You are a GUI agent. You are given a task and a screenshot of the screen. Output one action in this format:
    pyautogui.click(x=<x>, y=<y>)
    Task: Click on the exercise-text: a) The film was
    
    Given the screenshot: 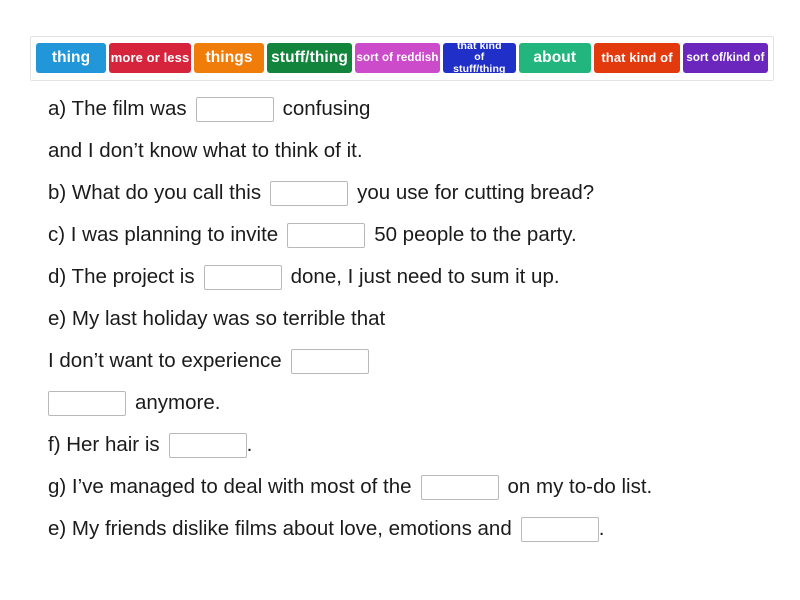 What is the action you would take?
    pyautogui.click(x=117, y=108)
    